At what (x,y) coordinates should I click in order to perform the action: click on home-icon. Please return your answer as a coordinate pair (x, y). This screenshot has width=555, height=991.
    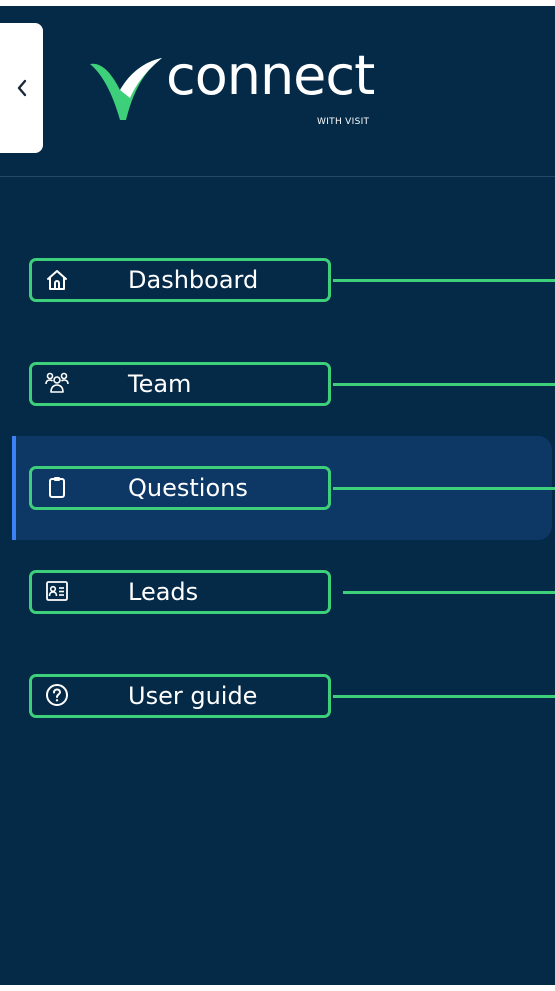
    Looking at the image, I should click on (57, 280).